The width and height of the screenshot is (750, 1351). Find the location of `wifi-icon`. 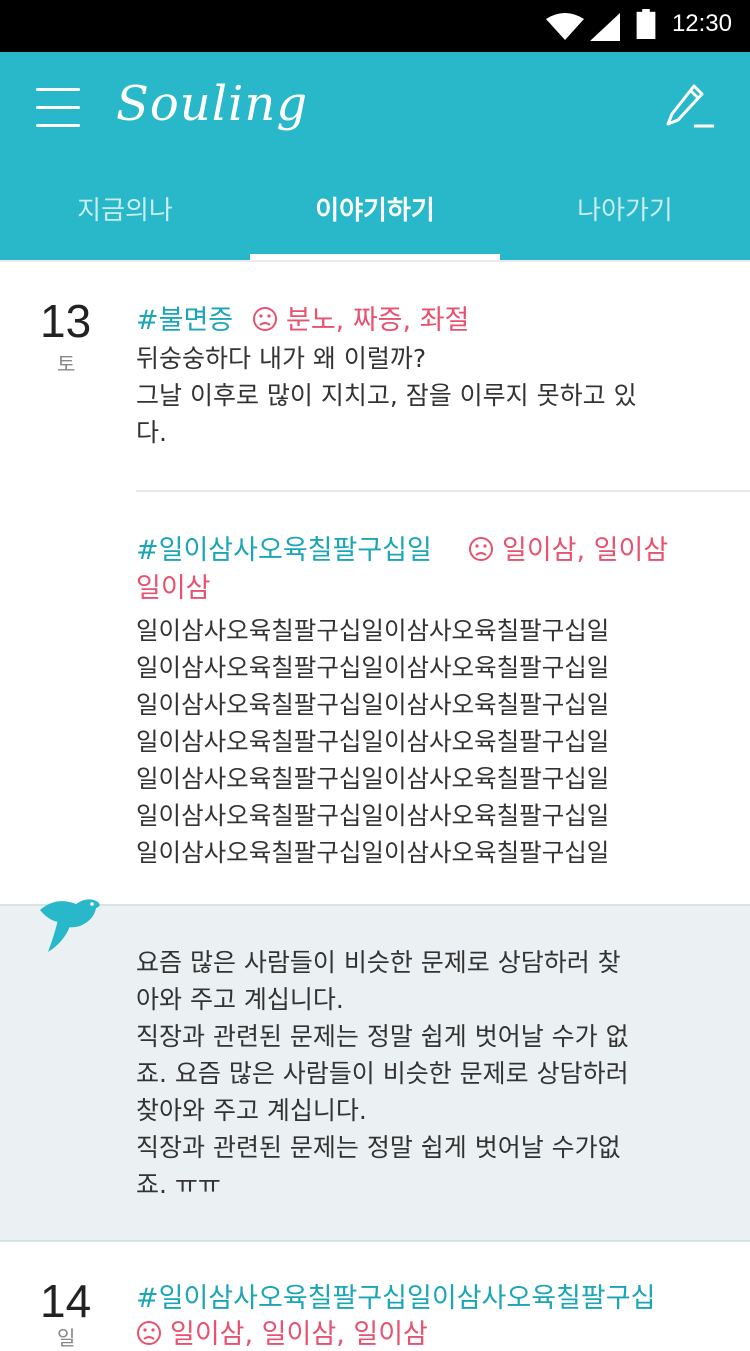

wifi-icon is located at coordinates (565, 26).